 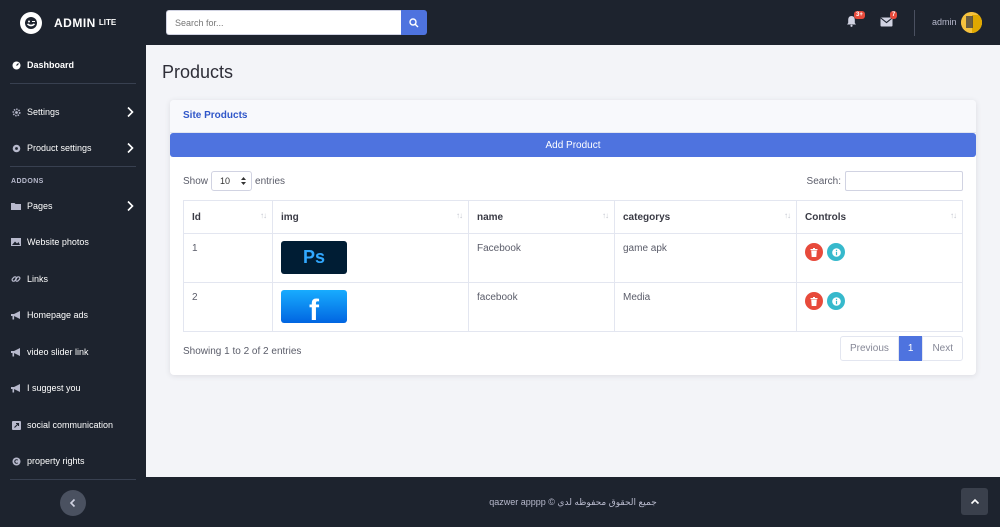 I want to click on sidebar-item-label: social communication, so click(x=70, y=425).